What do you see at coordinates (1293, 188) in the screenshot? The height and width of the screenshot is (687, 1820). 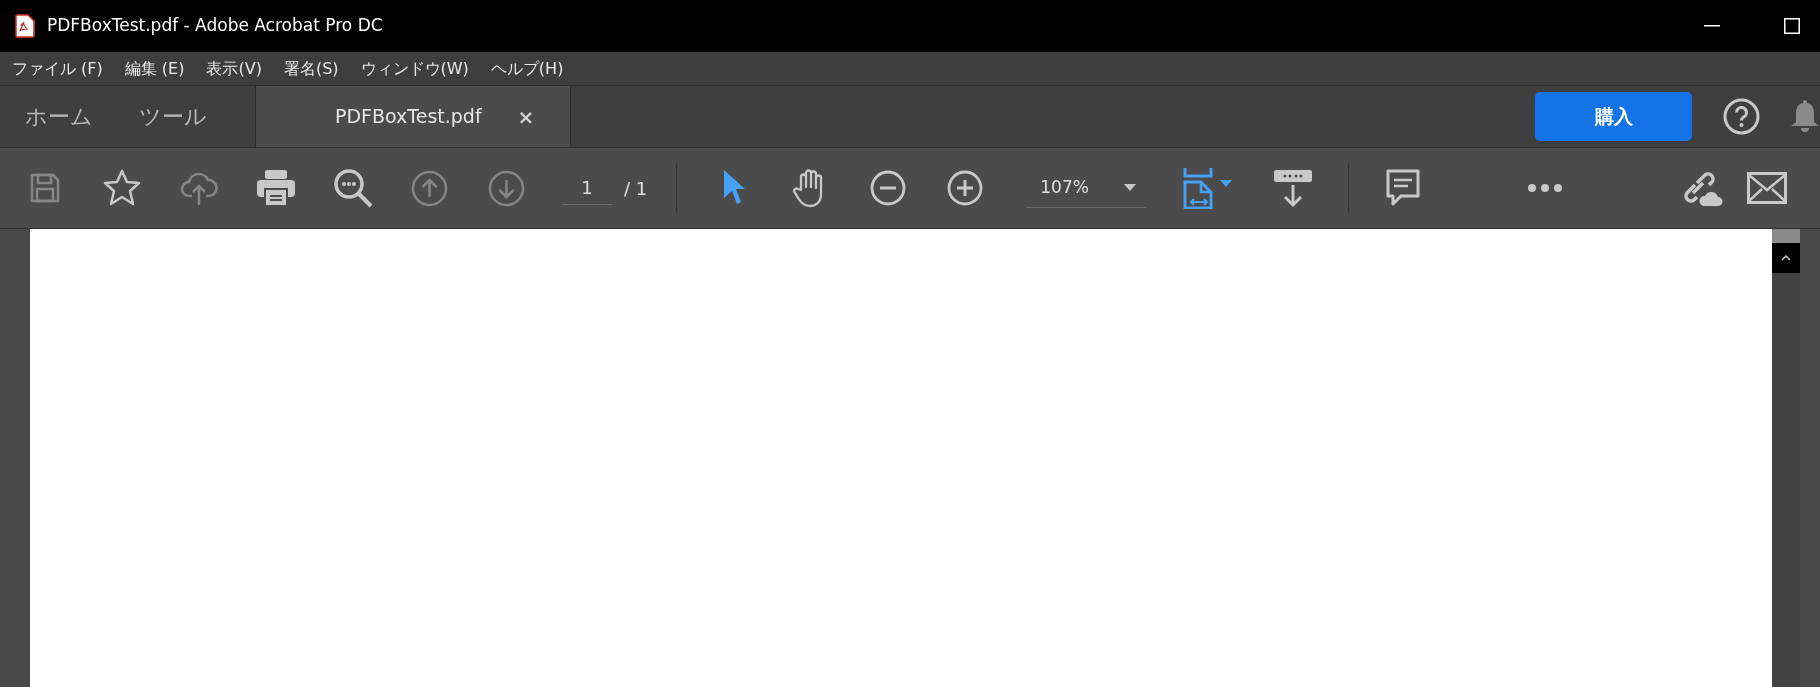 I see `scroll-mode-icon` at bounding box center [1293, 188].